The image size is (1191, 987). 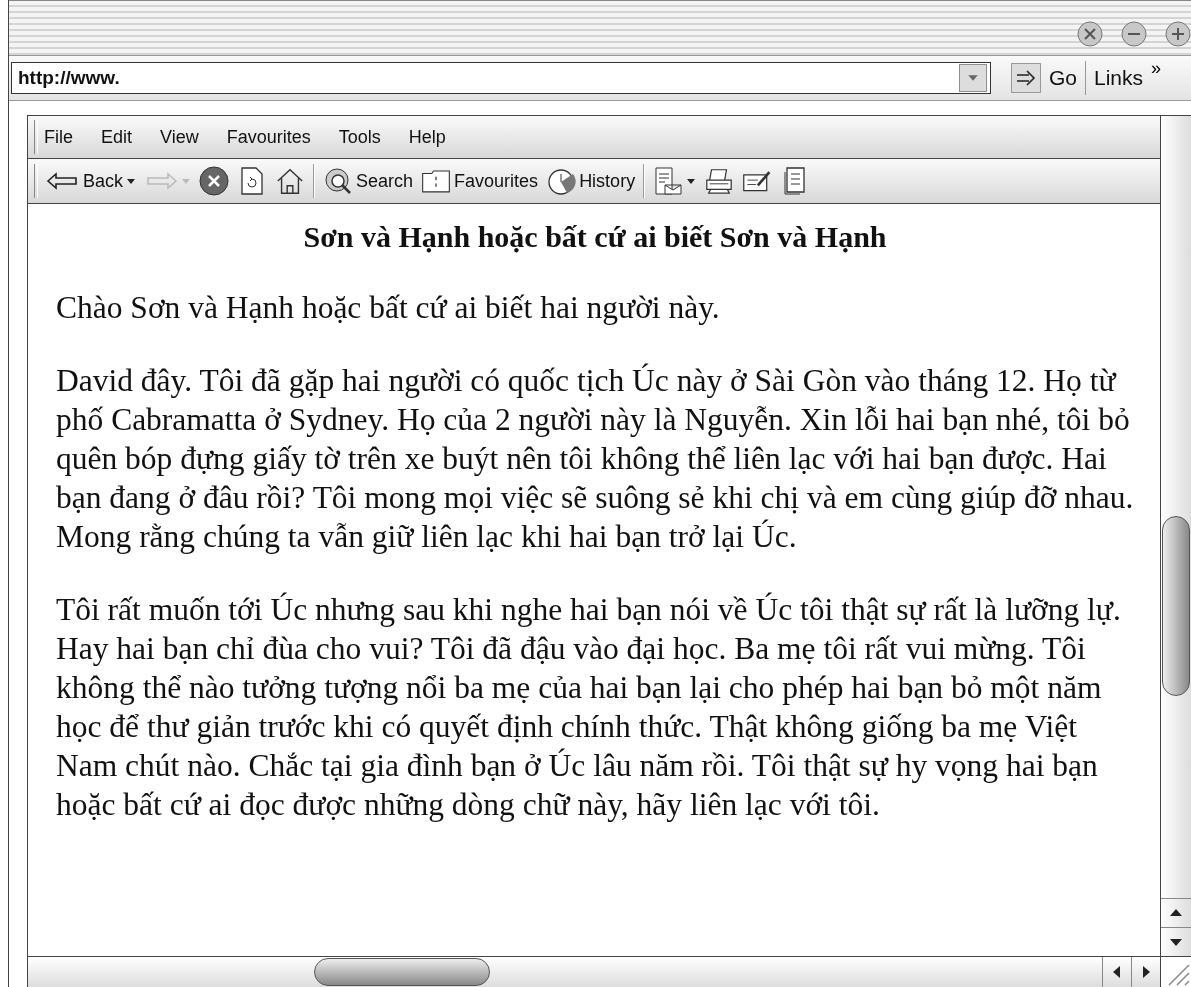 I want to click on mail-button, so click(x=675, y=181).